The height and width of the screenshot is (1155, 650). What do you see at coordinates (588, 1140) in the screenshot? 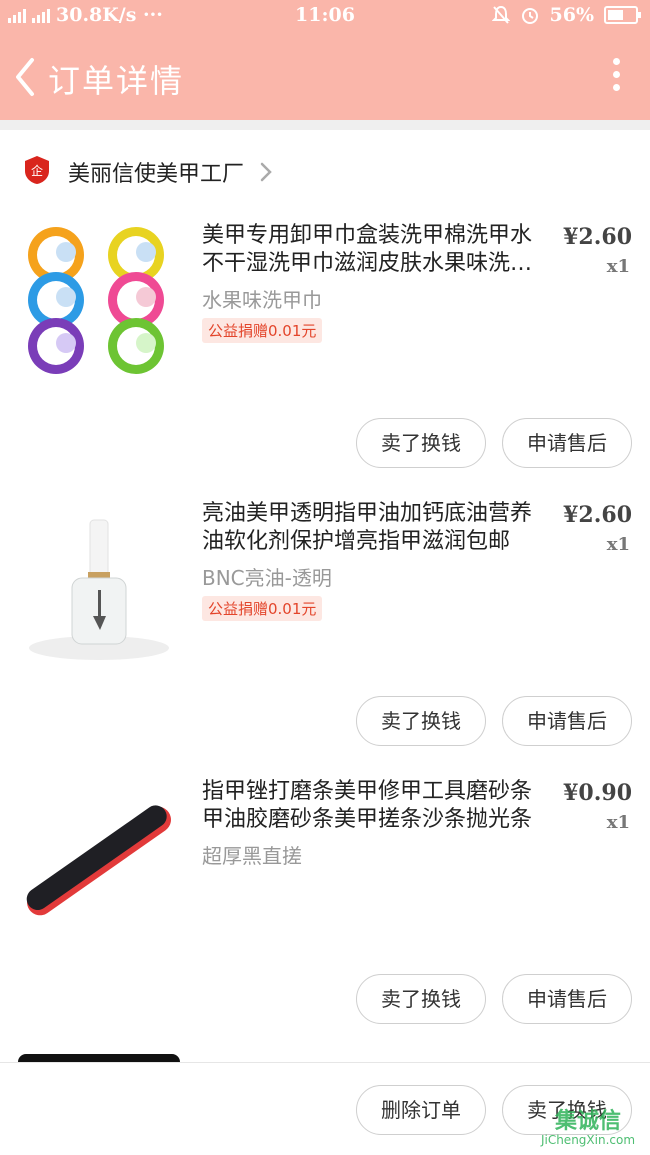
I see `watermark-sub: JiChengXin.com` at bounding box center [588, 1140].